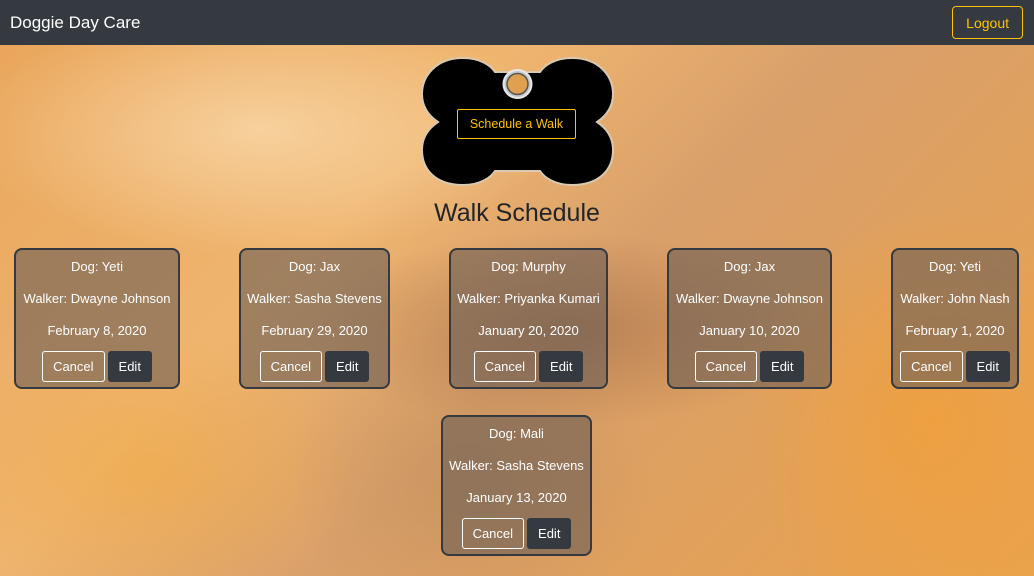  Describe the element at coordinates (75, 23) in the screenshot. I see `brand-title: Doggie Day Care` at that location.